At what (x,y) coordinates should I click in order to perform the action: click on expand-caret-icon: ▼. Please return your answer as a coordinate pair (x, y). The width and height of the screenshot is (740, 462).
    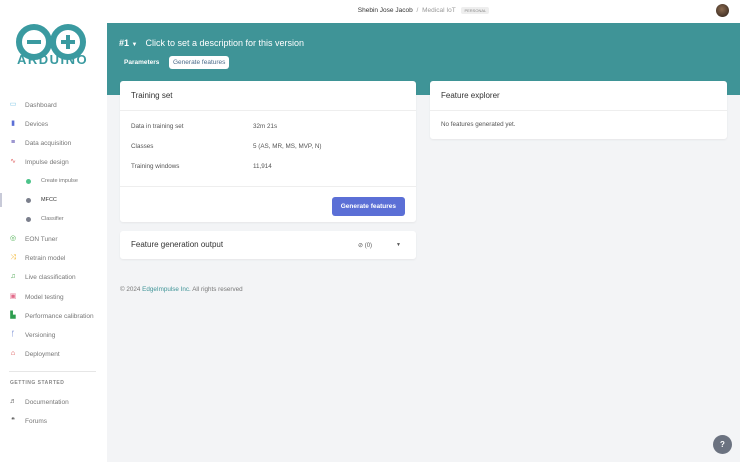
    Looking at the image, I should click on (398, 245).